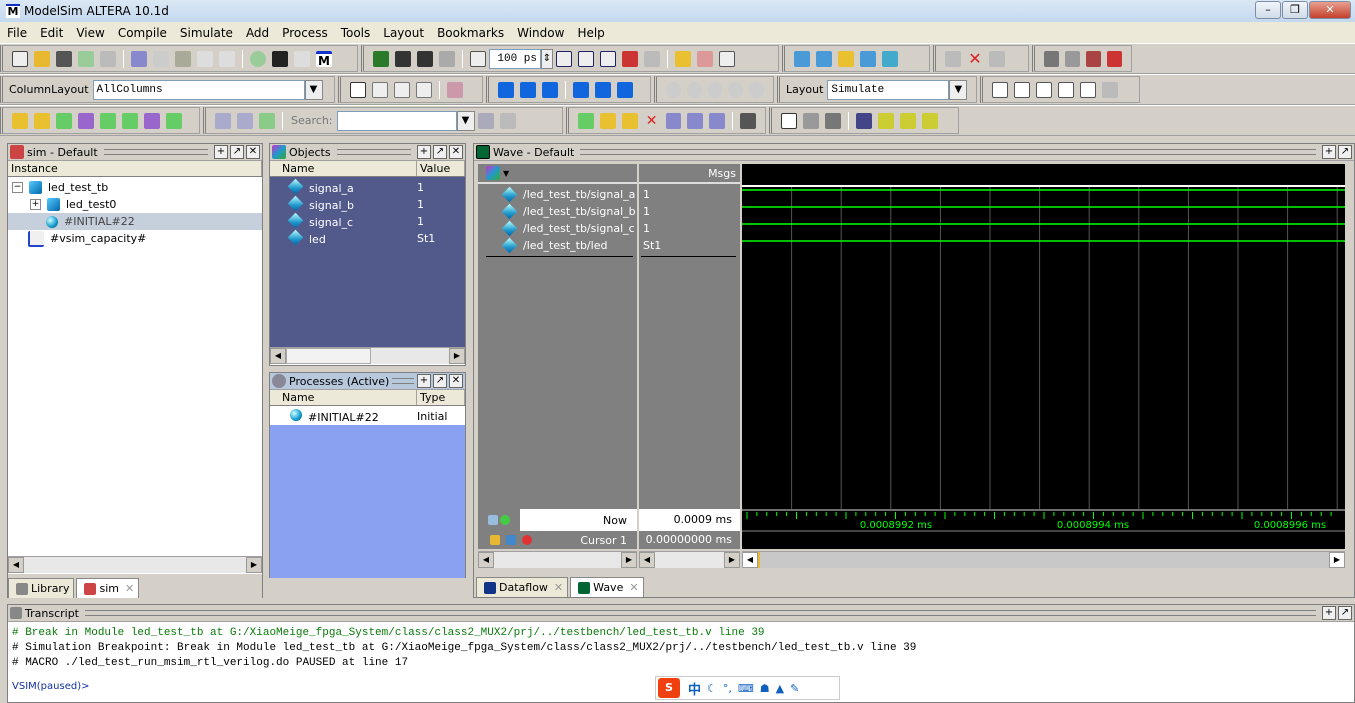  What do you see at coordinates (652, 121) in the screenshot?
I see `find-clear-icon: ✕` at bounding box center [652, 121].